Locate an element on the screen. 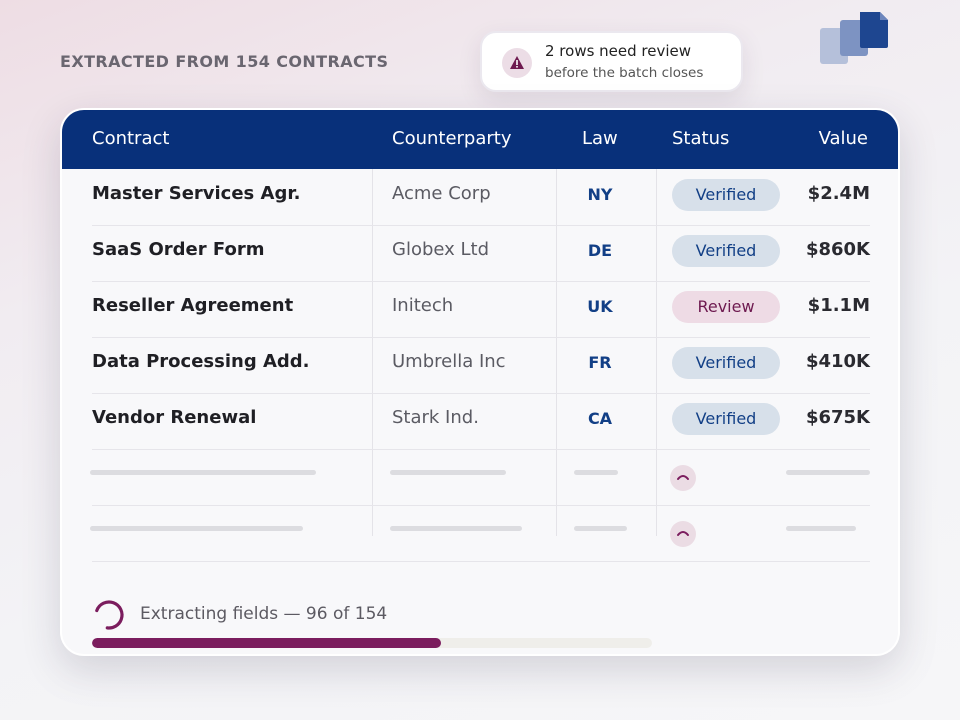 Image resolution: width=960 pixels, height=720 pixels. contract-value: $2.4M is located at coordinates (838, 193).